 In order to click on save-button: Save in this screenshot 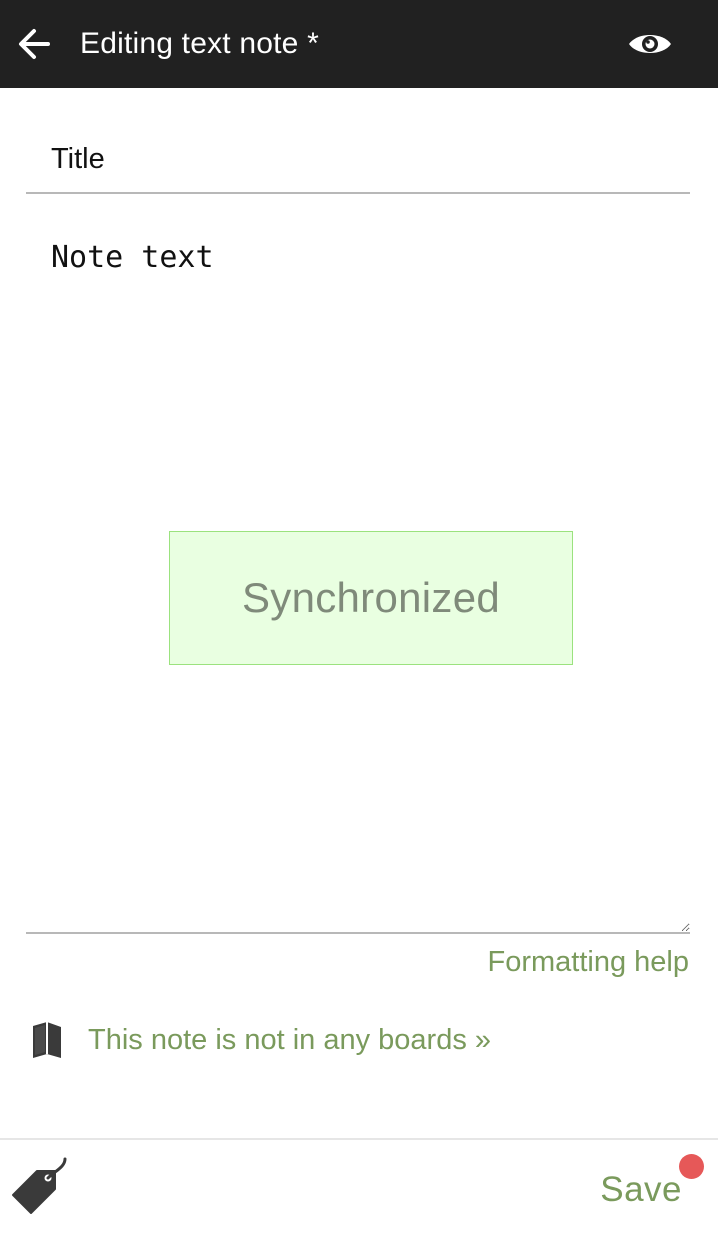, I will do `click(641, 1190)`.